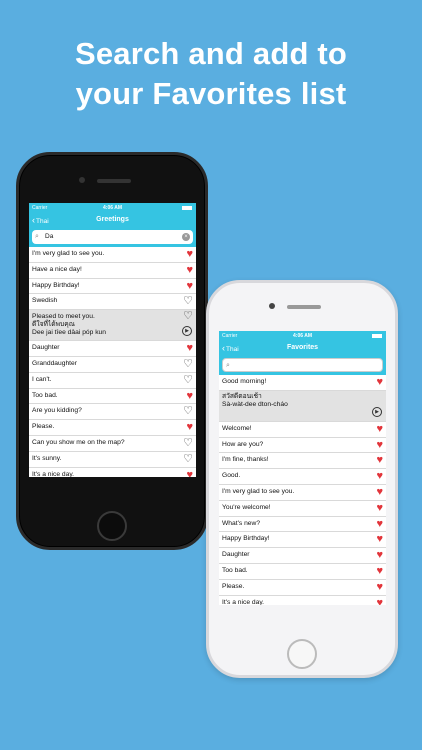  I want to click on expanded-list-item: สวัสดีตอนเช้า Sà-wàt-dee dton-cháo ▶, so click(302, 406).